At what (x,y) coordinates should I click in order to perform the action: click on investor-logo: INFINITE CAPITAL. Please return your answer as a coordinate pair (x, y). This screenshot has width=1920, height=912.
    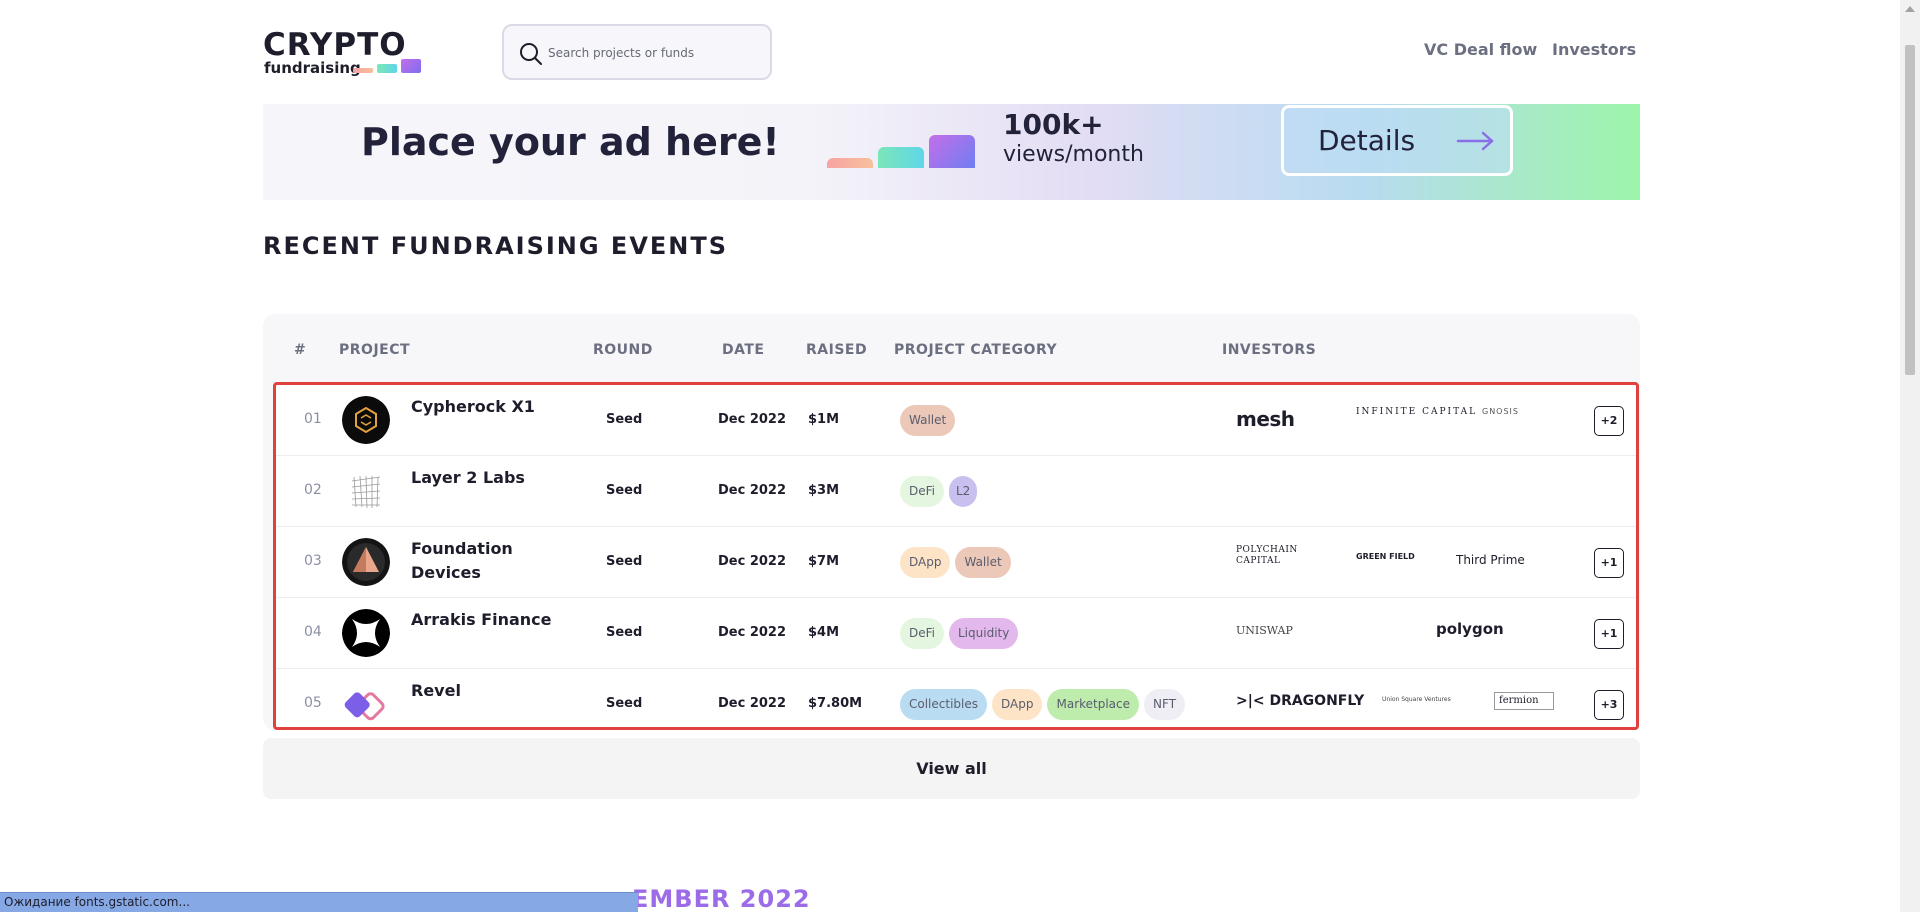
    Looking at the image, I should click on (1416, 421).